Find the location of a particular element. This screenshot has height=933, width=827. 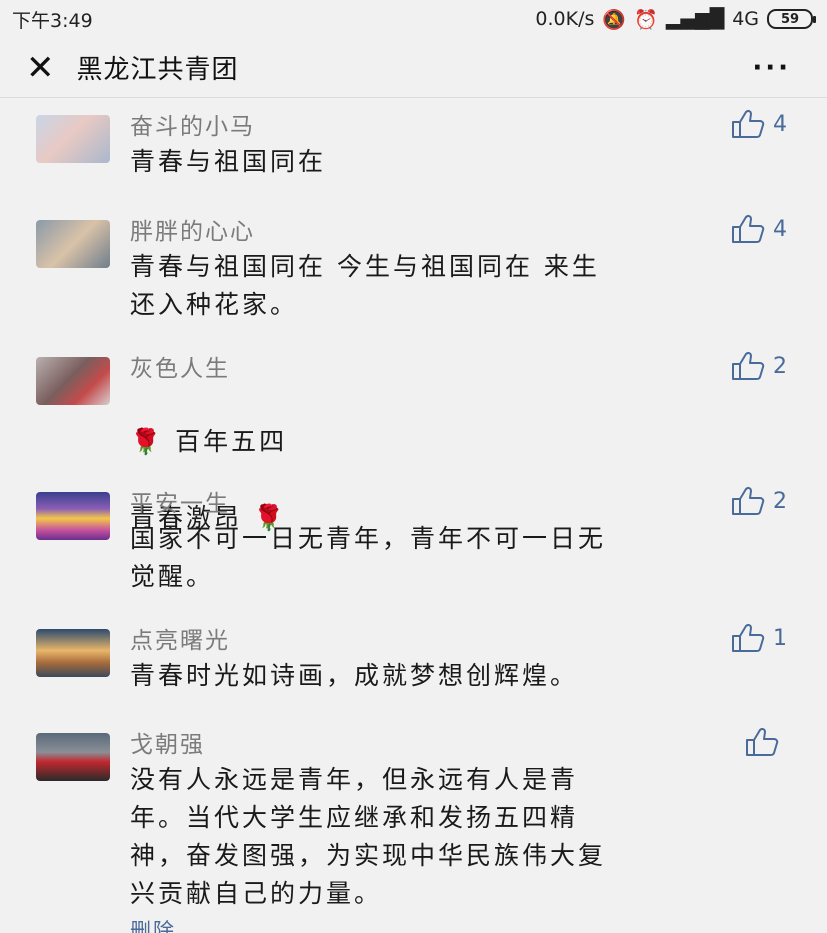

comment-item: 平安一生 国家不可一日无青年，青年不可一日无 觉醒。 2 is located at coordinates (413, 544).